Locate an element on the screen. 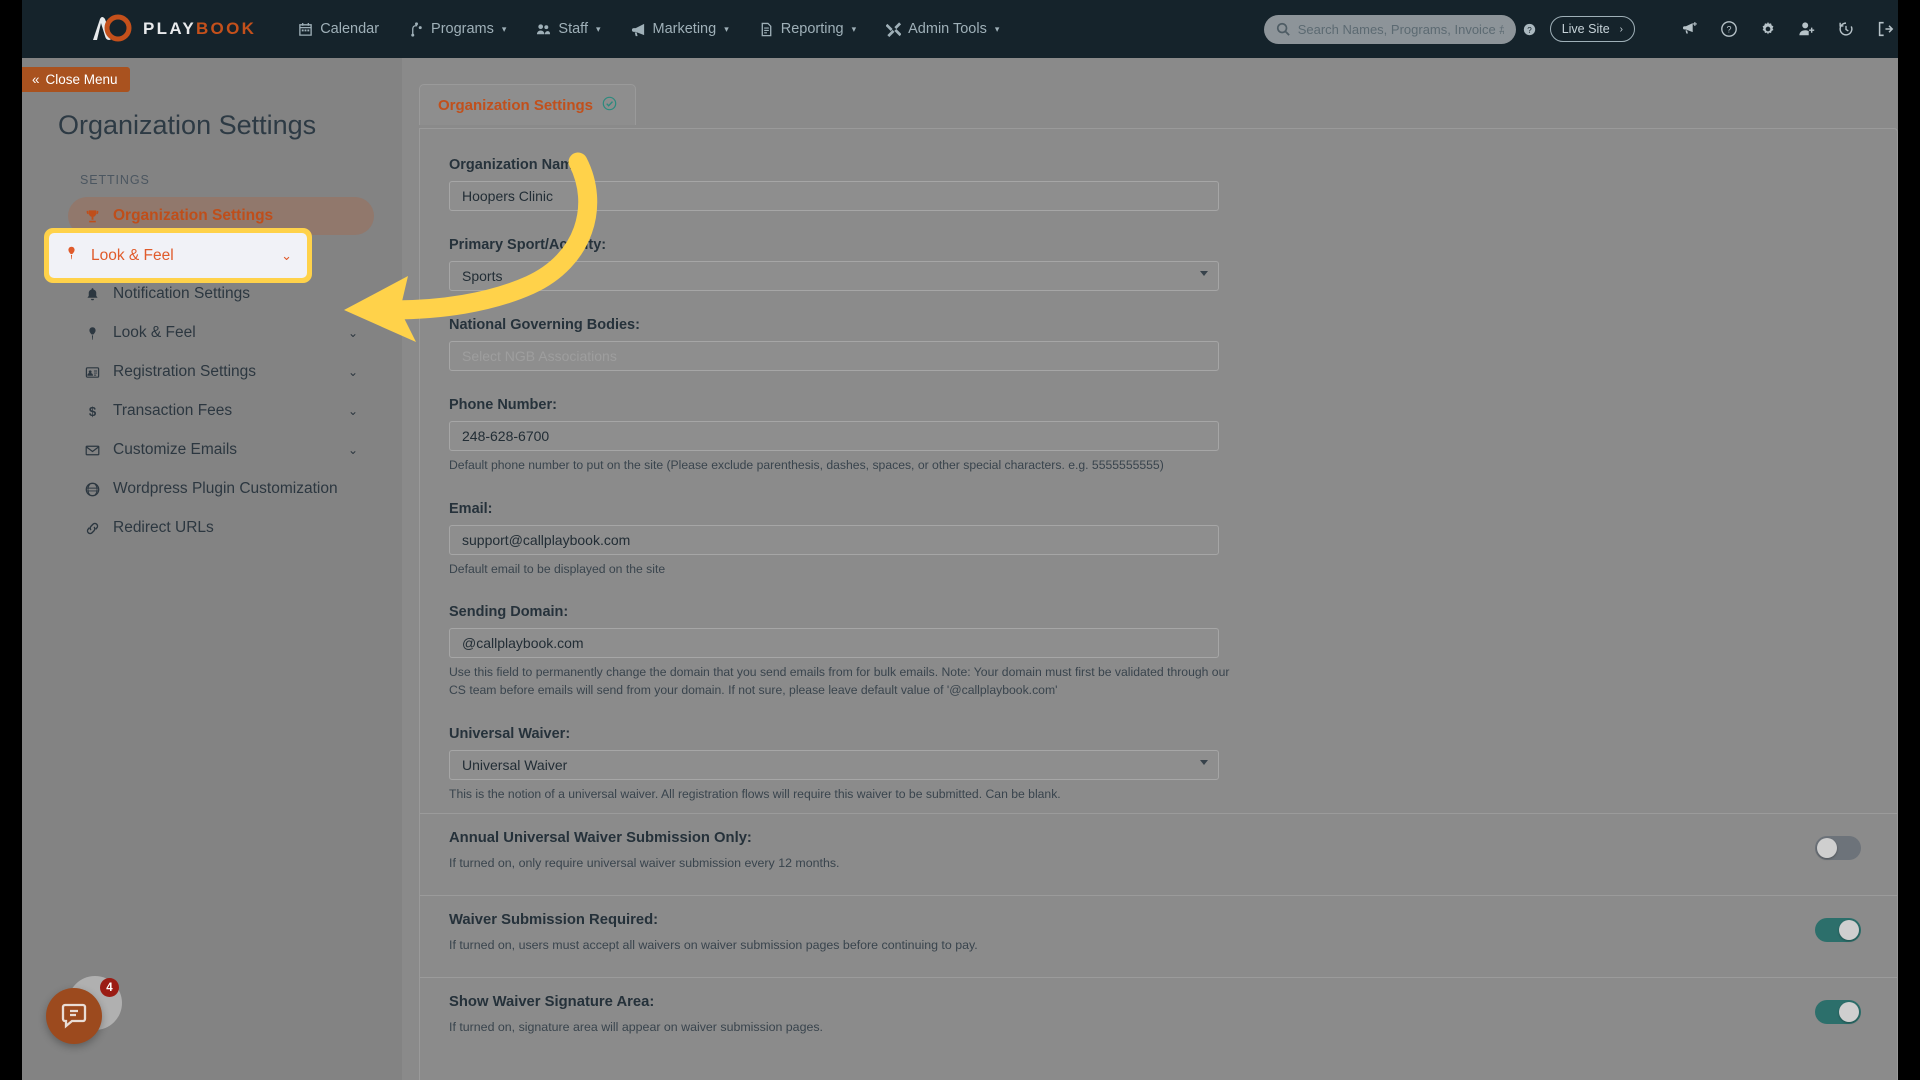 Image resolution: width=1920 pixels, height=1080 pixels. megaphone-icon is located at coordinates (638, 29).